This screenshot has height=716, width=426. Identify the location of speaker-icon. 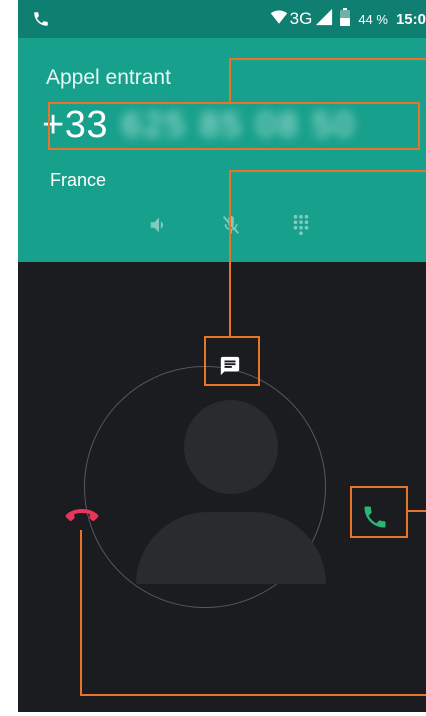
(159, 225).